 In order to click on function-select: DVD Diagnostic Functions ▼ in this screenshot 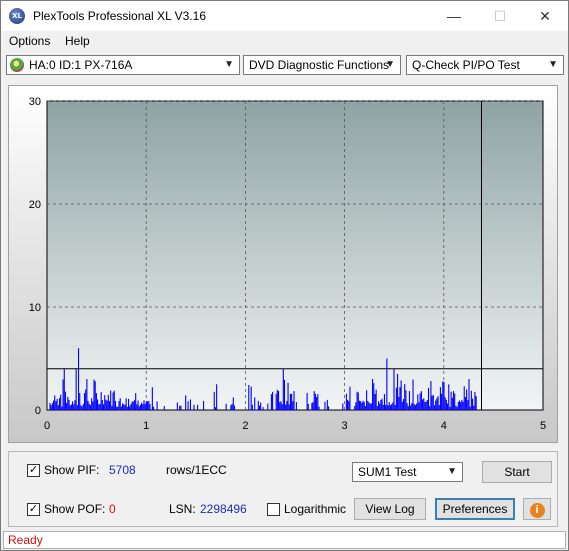, I will do `click(322, 65)`.